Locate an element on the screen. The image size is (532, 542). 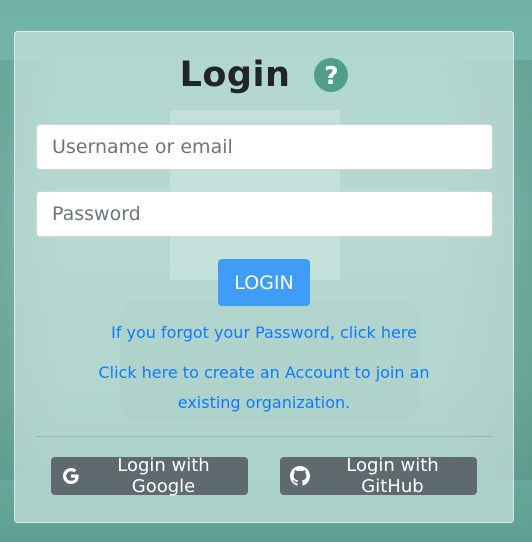
login-with-google-button: Login with Google is located at coordinates (149, 476).